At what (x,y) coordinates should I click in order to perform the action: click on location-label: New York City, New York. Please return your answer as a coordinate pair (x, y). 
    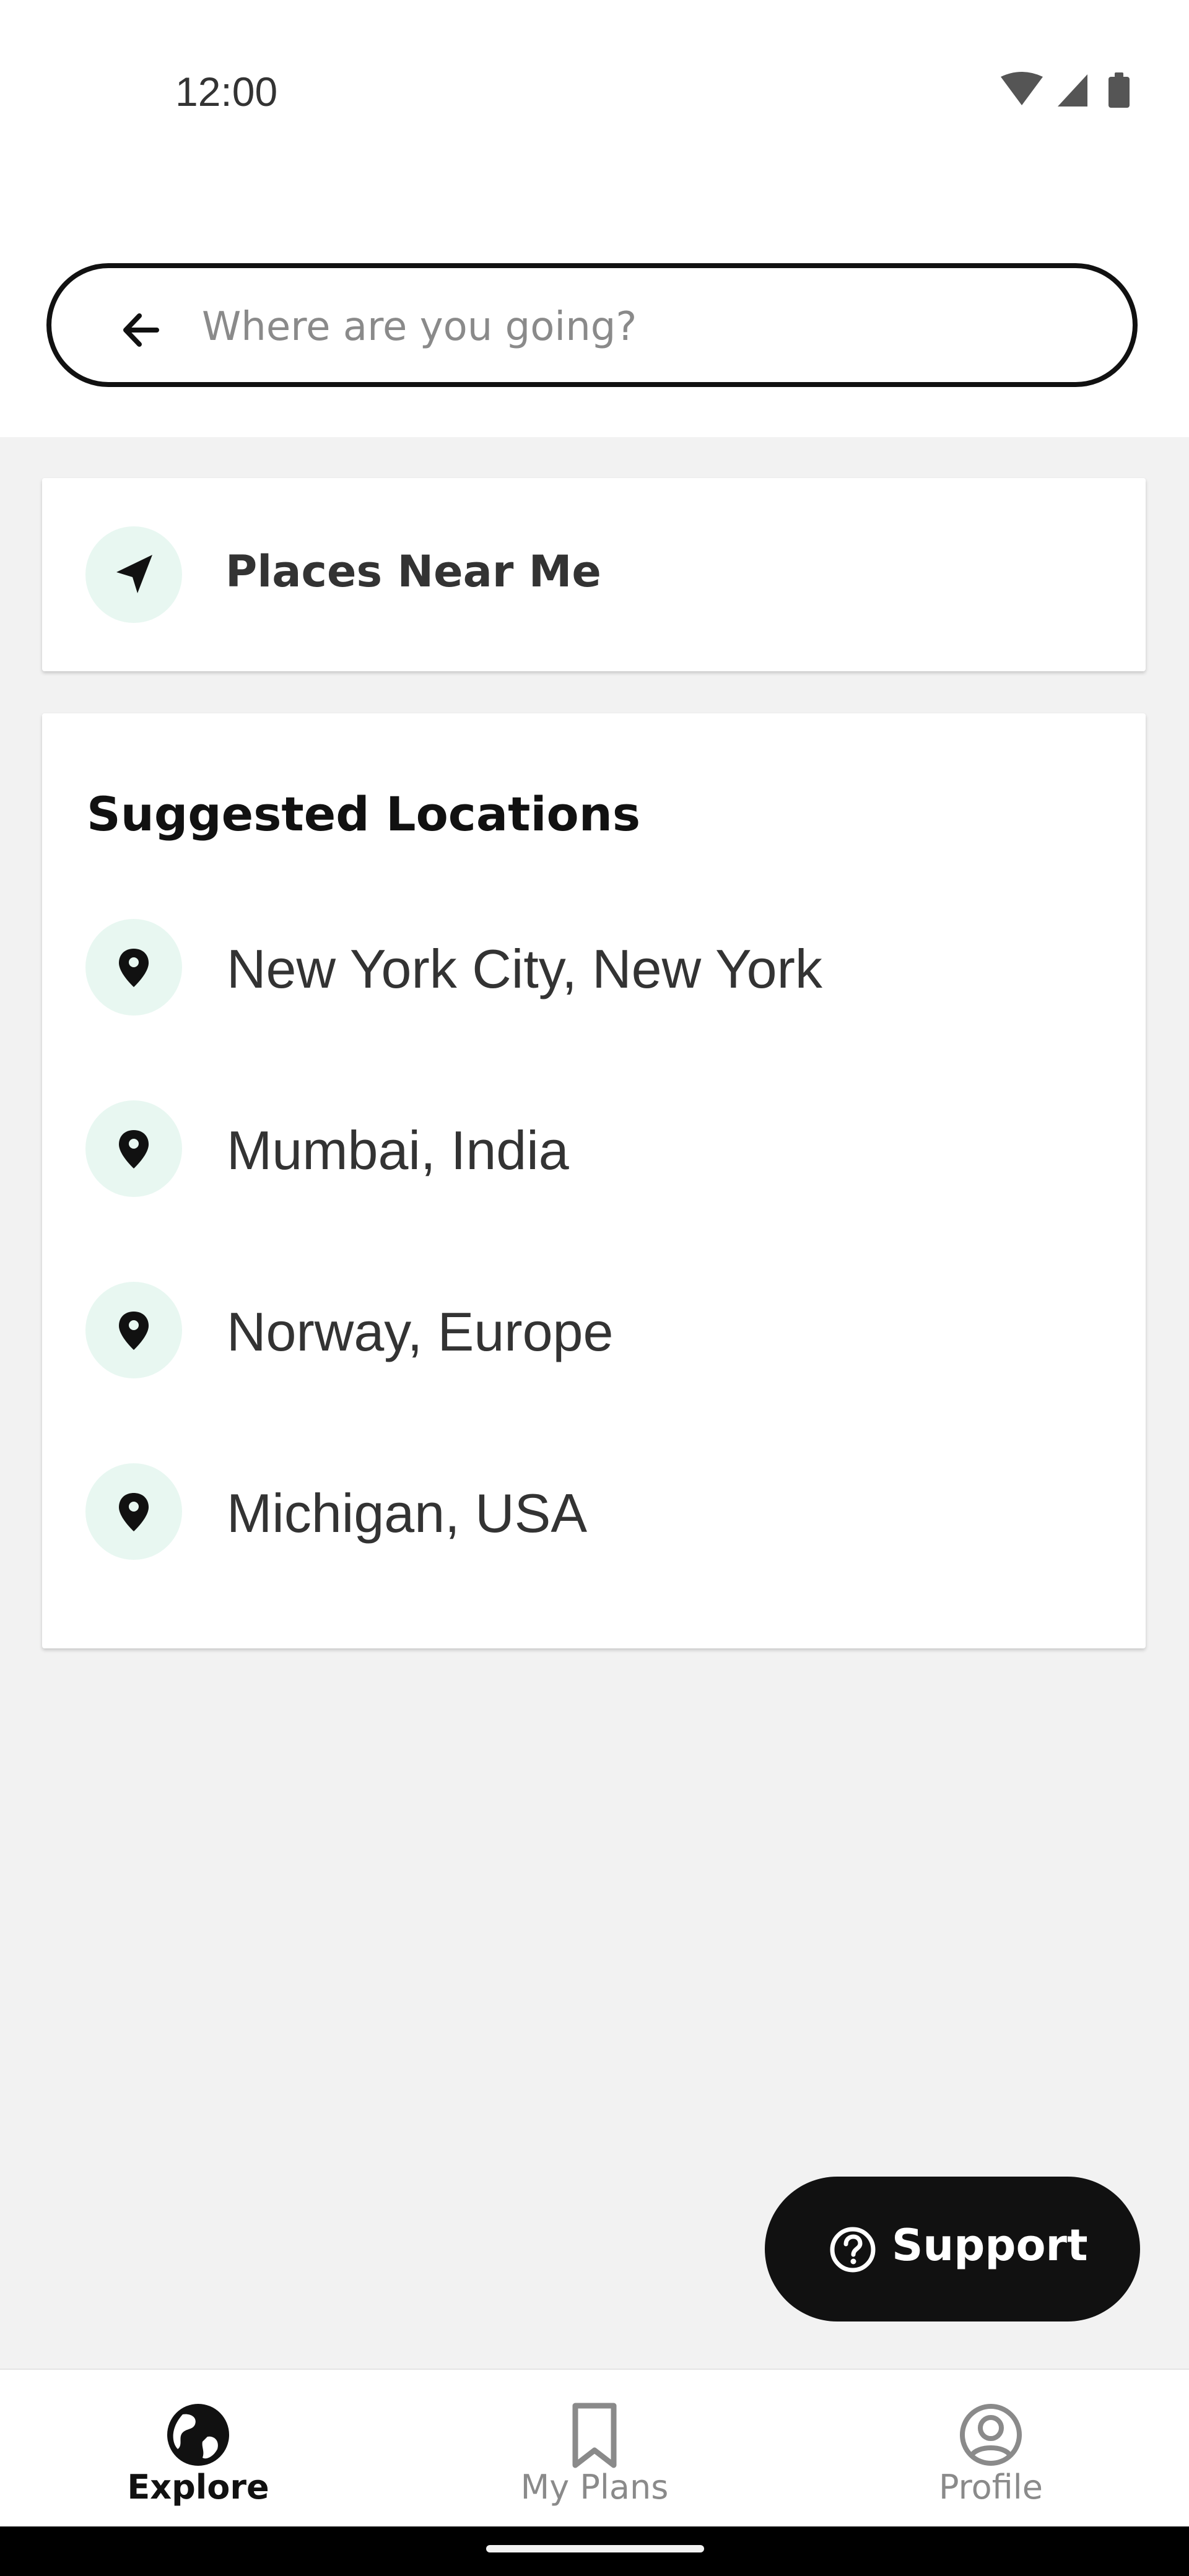
    Looking at the image, I should click on (524, 968).